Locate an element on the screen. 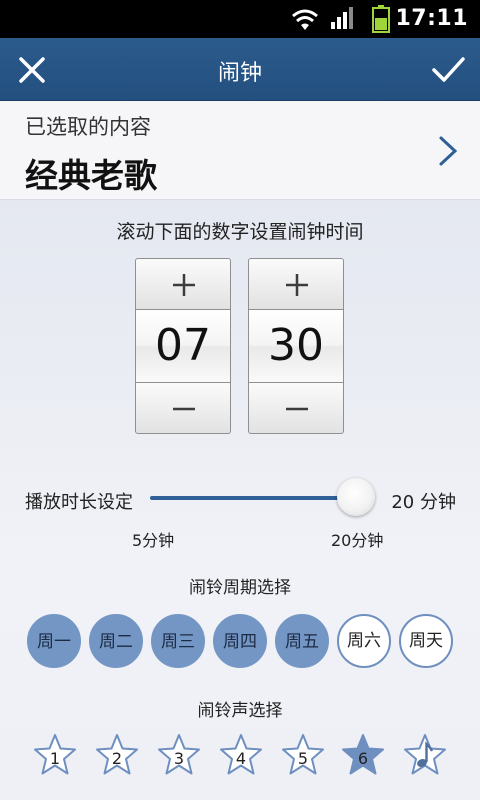 The width and height of the screenshot is (480, 800). check-icon is located at coordinates (448, 69).